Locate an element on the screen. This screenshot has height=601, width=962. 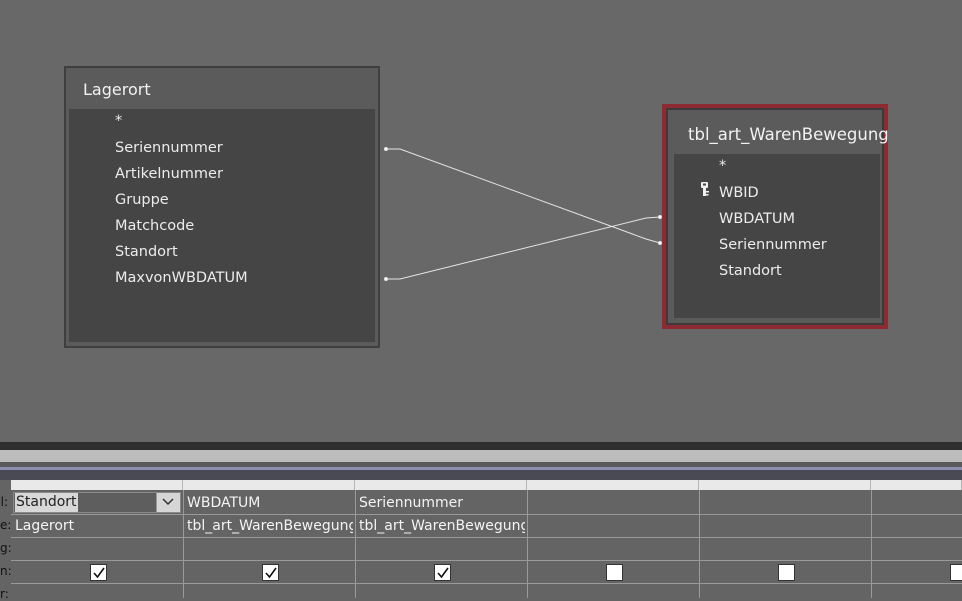
field-item: Matchcode is located at coordinates (154, 226).